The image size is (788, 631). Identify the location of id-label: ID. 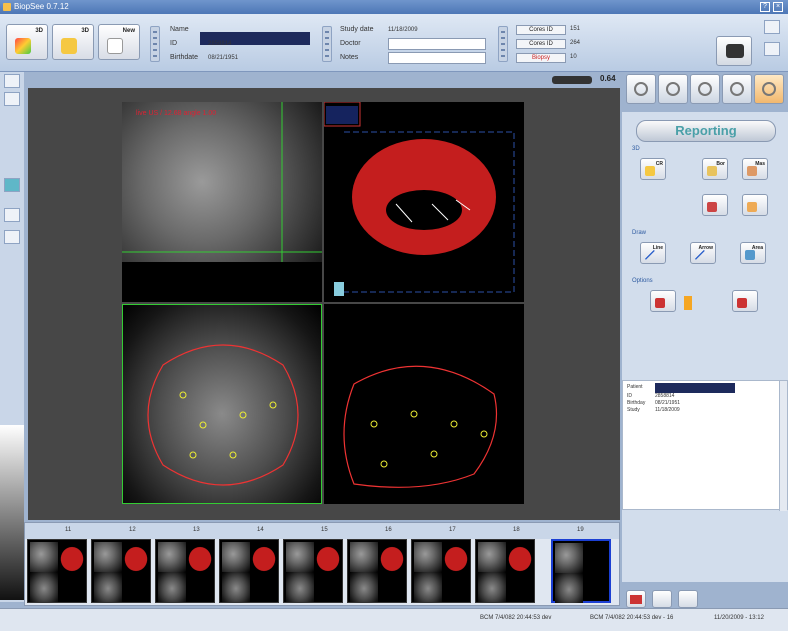
(173, 43).